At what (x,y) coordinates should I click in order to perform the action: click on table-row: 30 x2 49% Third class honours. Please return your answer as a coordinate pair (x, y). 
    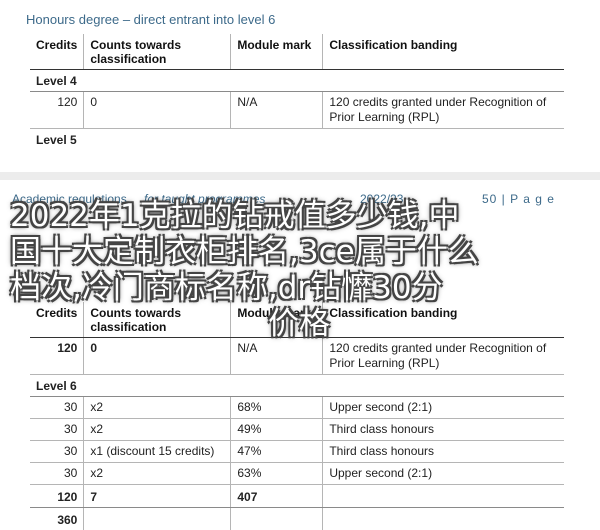
    Looking at the image, I should click on (297, 430).